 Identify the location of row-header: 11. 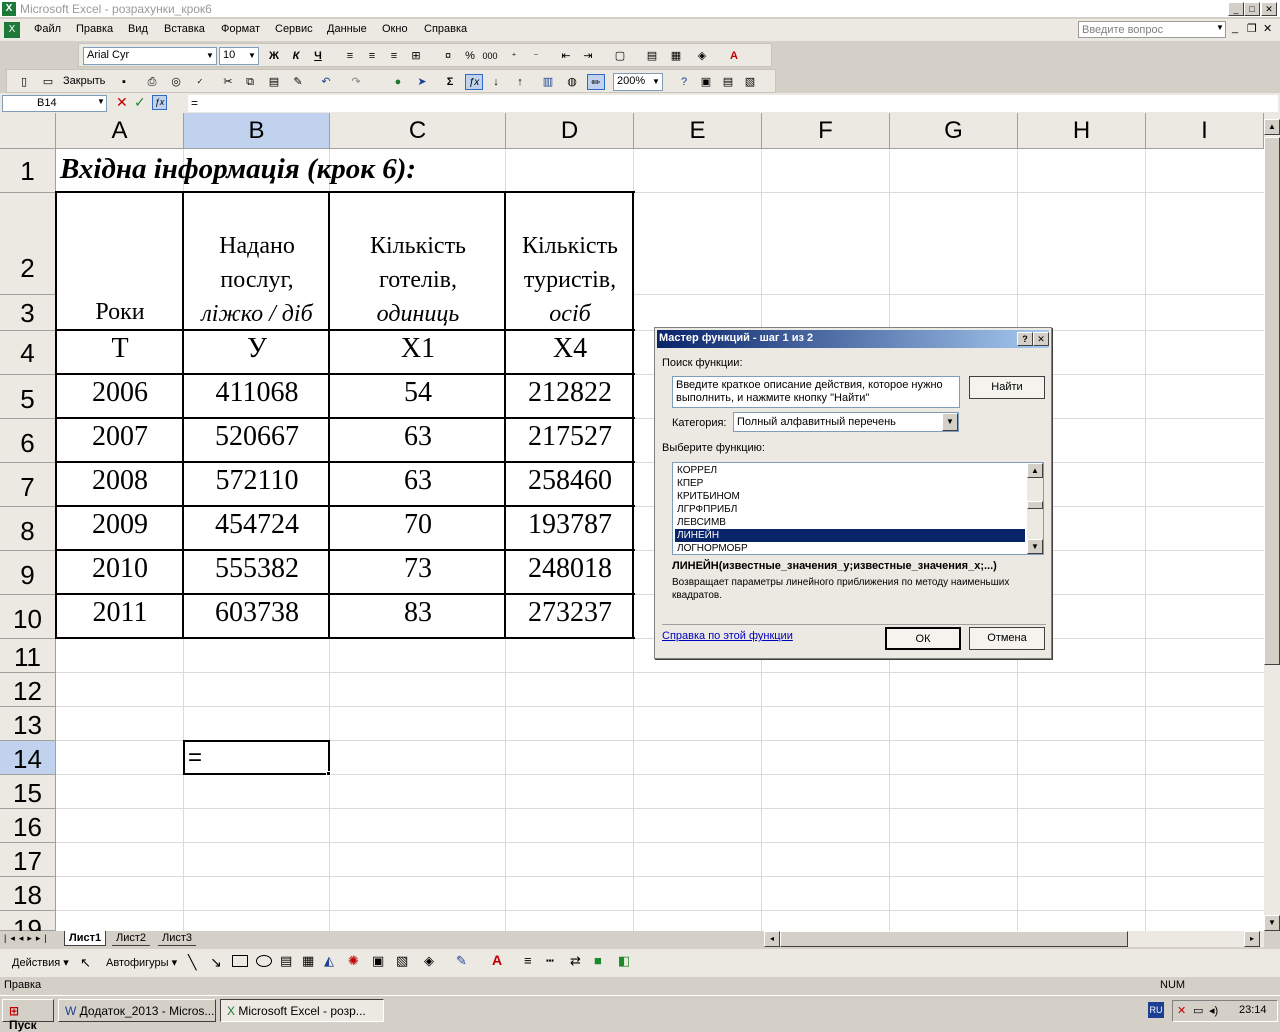
(28, 656).